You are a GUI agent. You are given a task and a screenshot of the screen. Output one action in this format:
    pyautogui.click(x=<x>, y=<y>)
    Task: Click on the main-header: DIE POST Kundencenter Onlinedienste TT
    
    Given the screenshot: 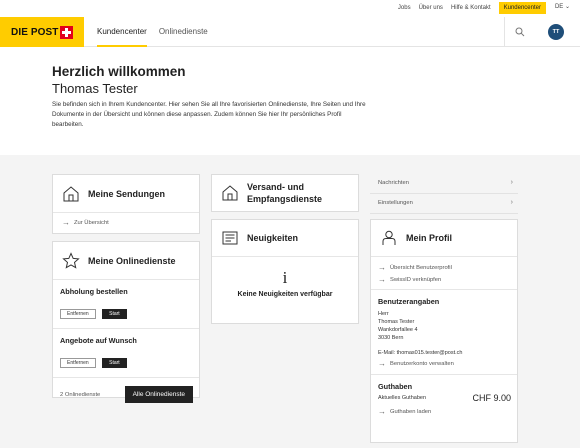 What is the action you would take?
    pyautogui.click(x=290, y=32)
    